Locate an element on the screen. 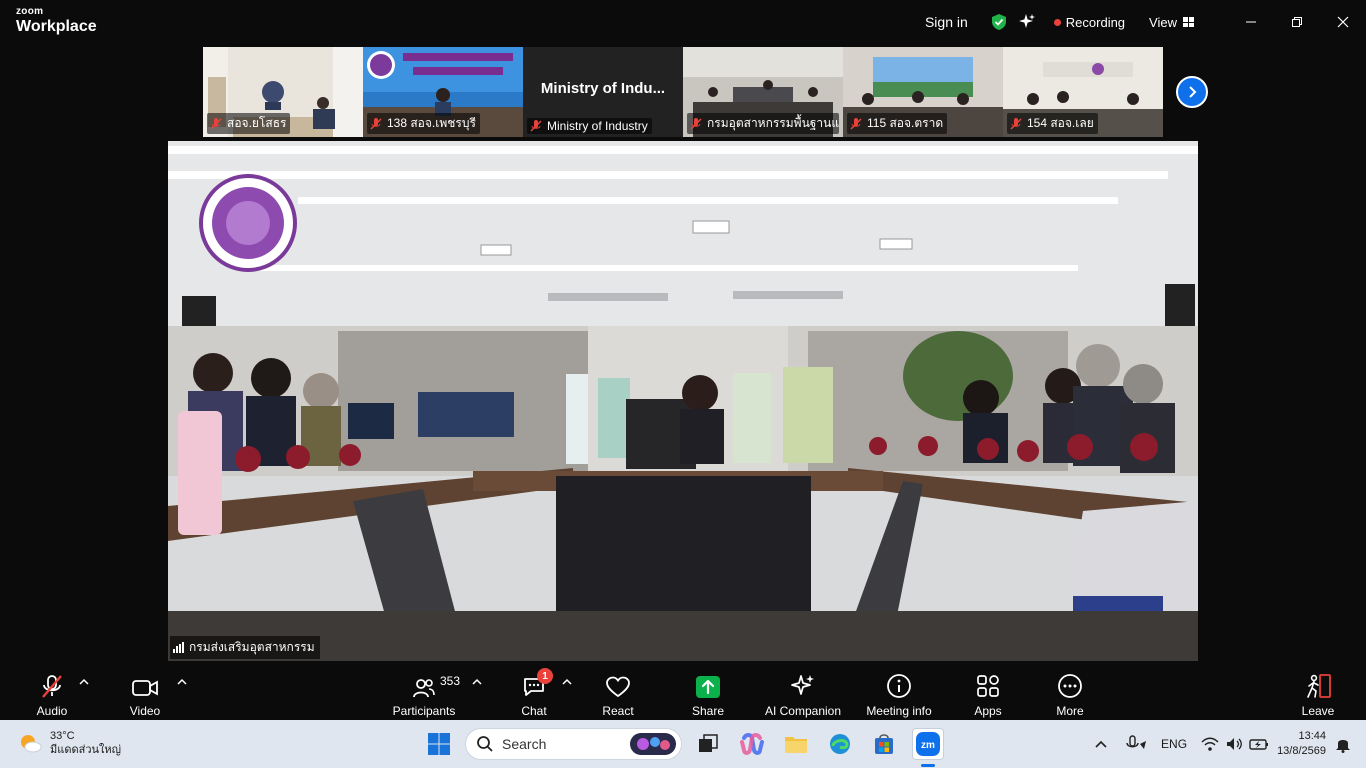 This screenshot has width=1366, height=768. minimize-icon is located at coordinates (1251, 22).